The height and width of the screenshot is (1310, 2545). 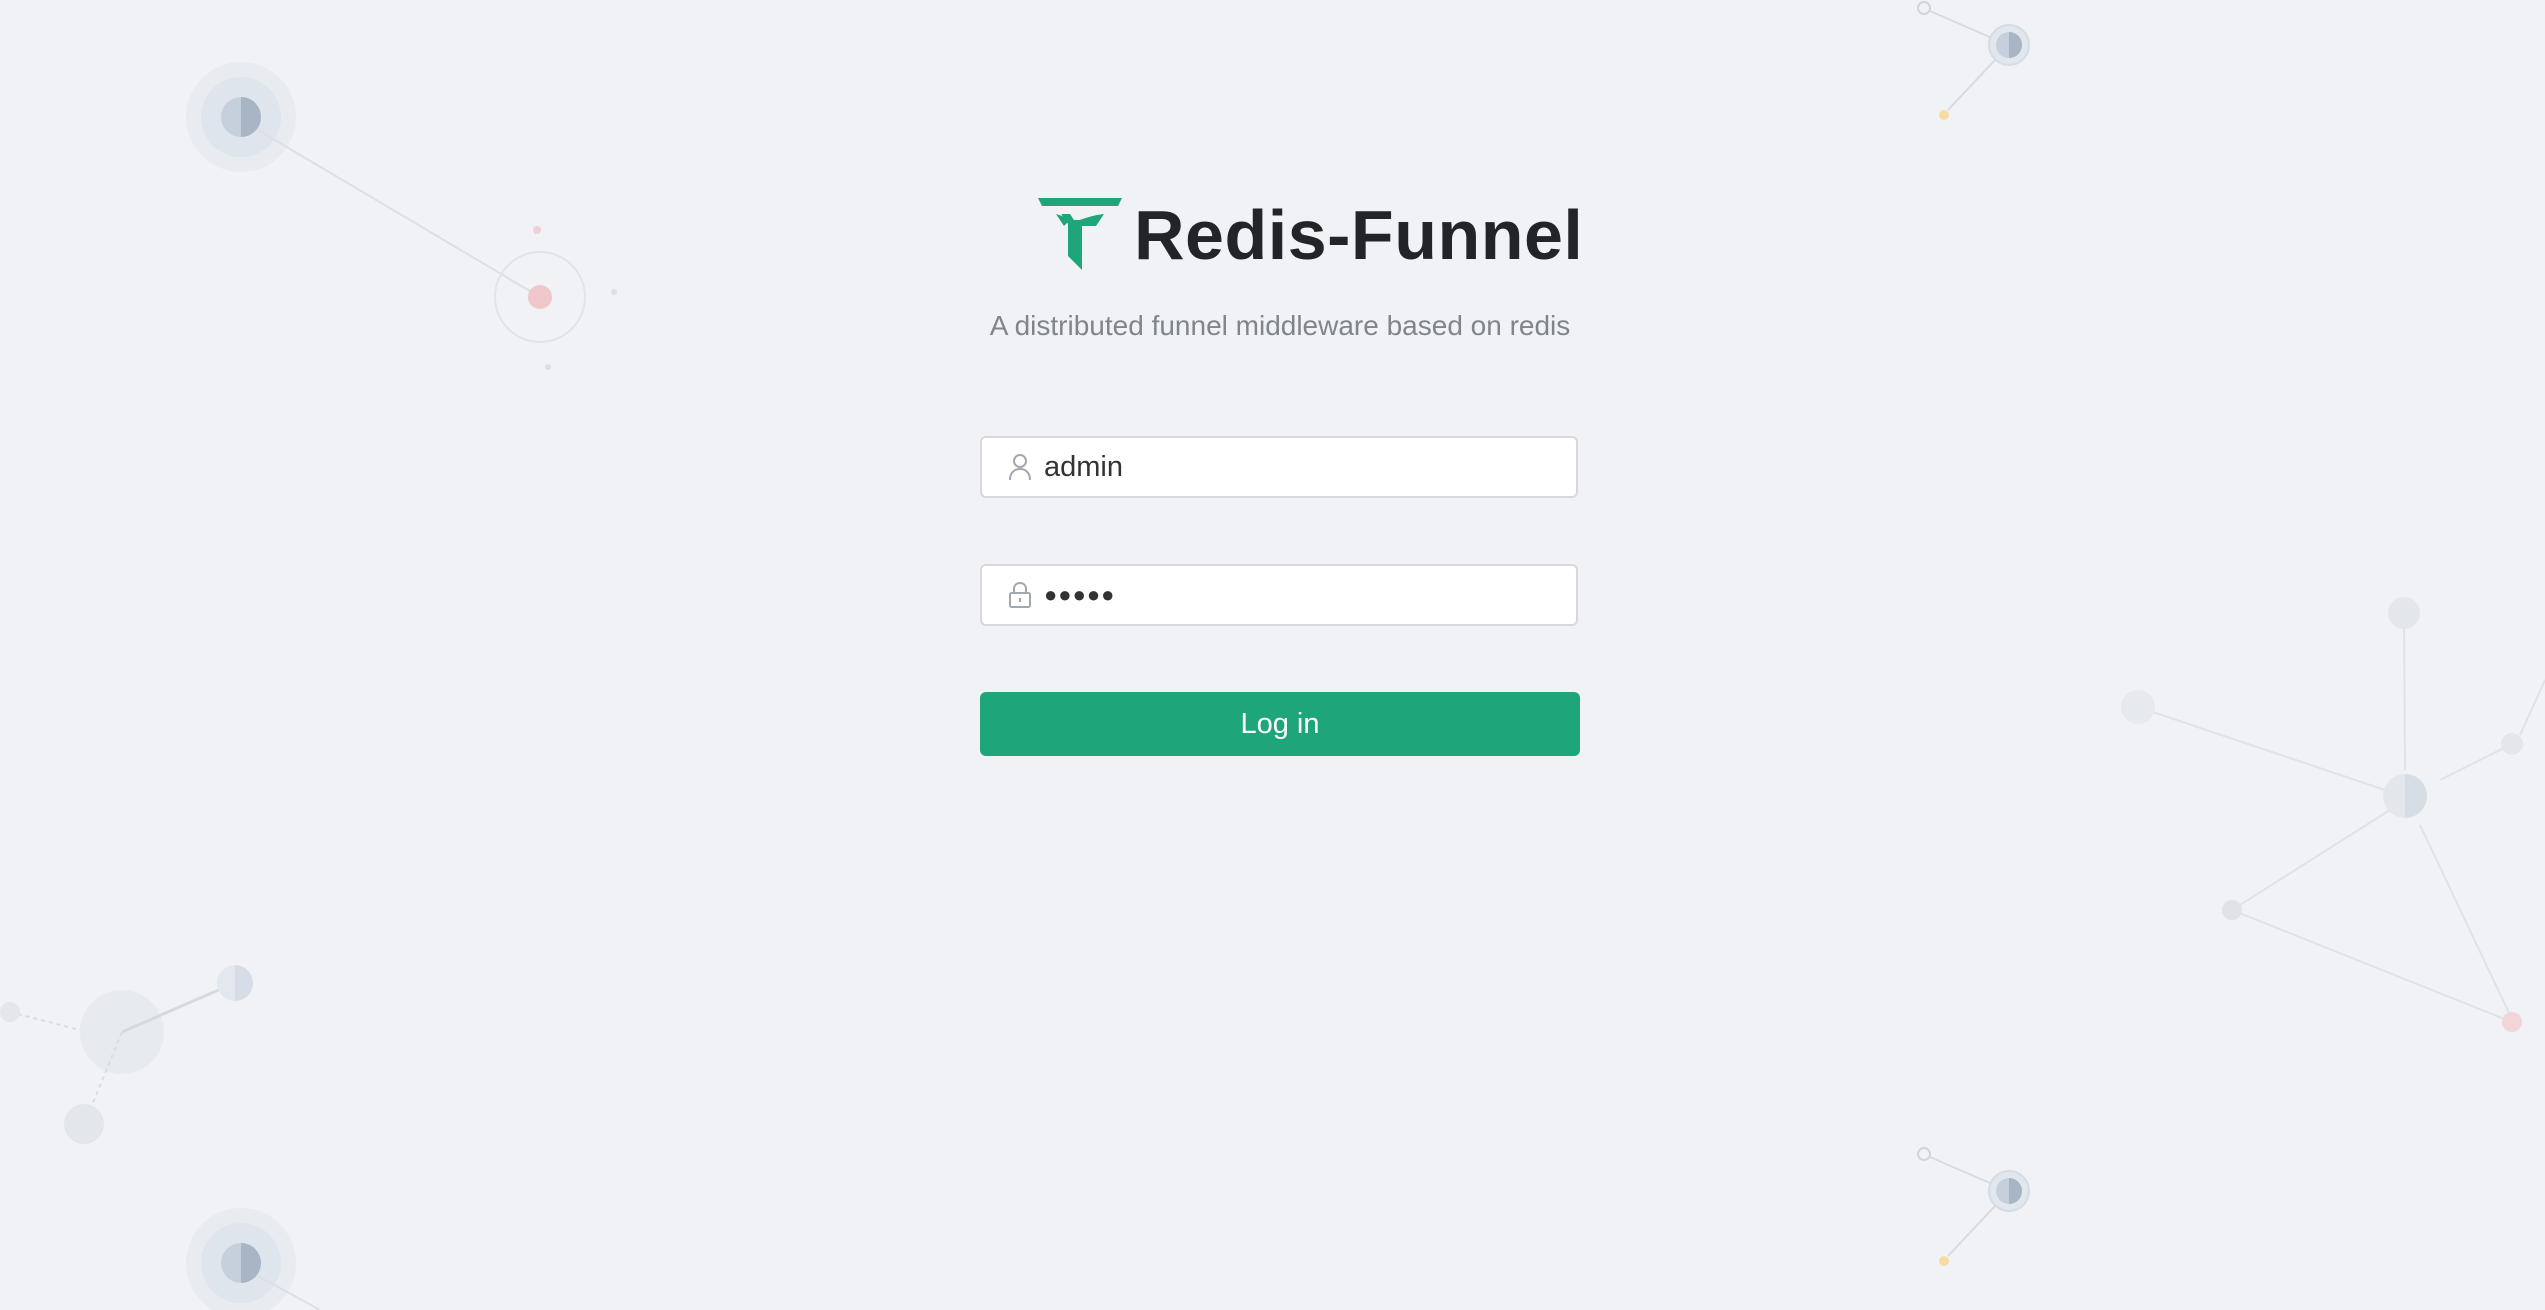 What do you see at coordinates (253, 1259) in the screenshot?
I see `molecule-decoration-bottom-left-lower` at bounding box center [253, 1259].